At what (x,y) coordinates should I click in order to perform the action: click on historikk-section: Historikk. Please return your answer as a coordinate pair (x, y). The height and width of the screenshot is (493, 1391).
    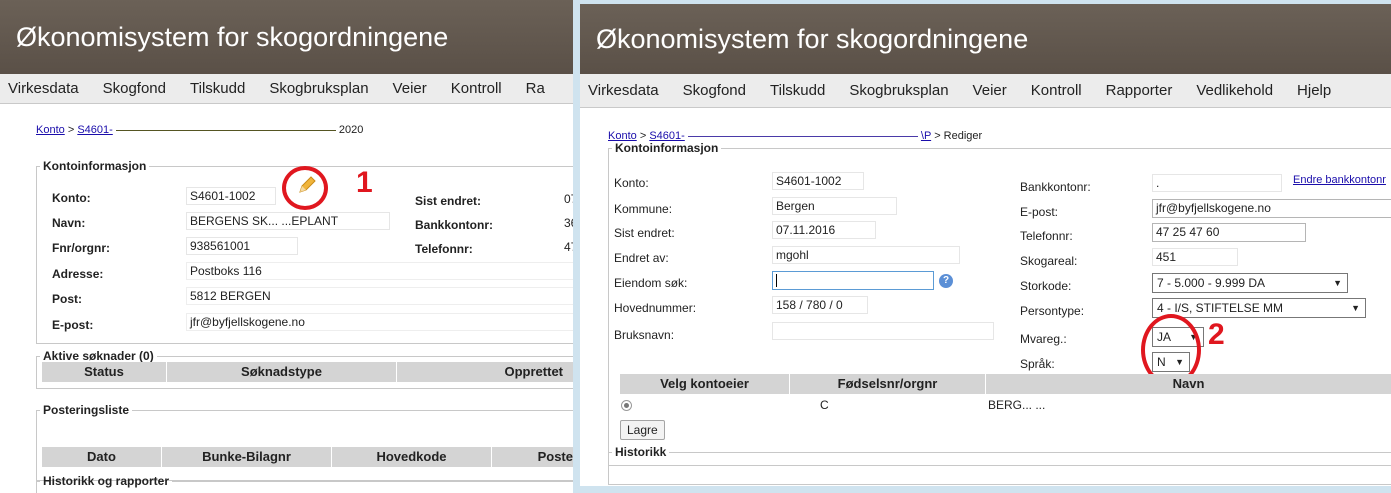
    Looking at the image, I should click on (999, 465).